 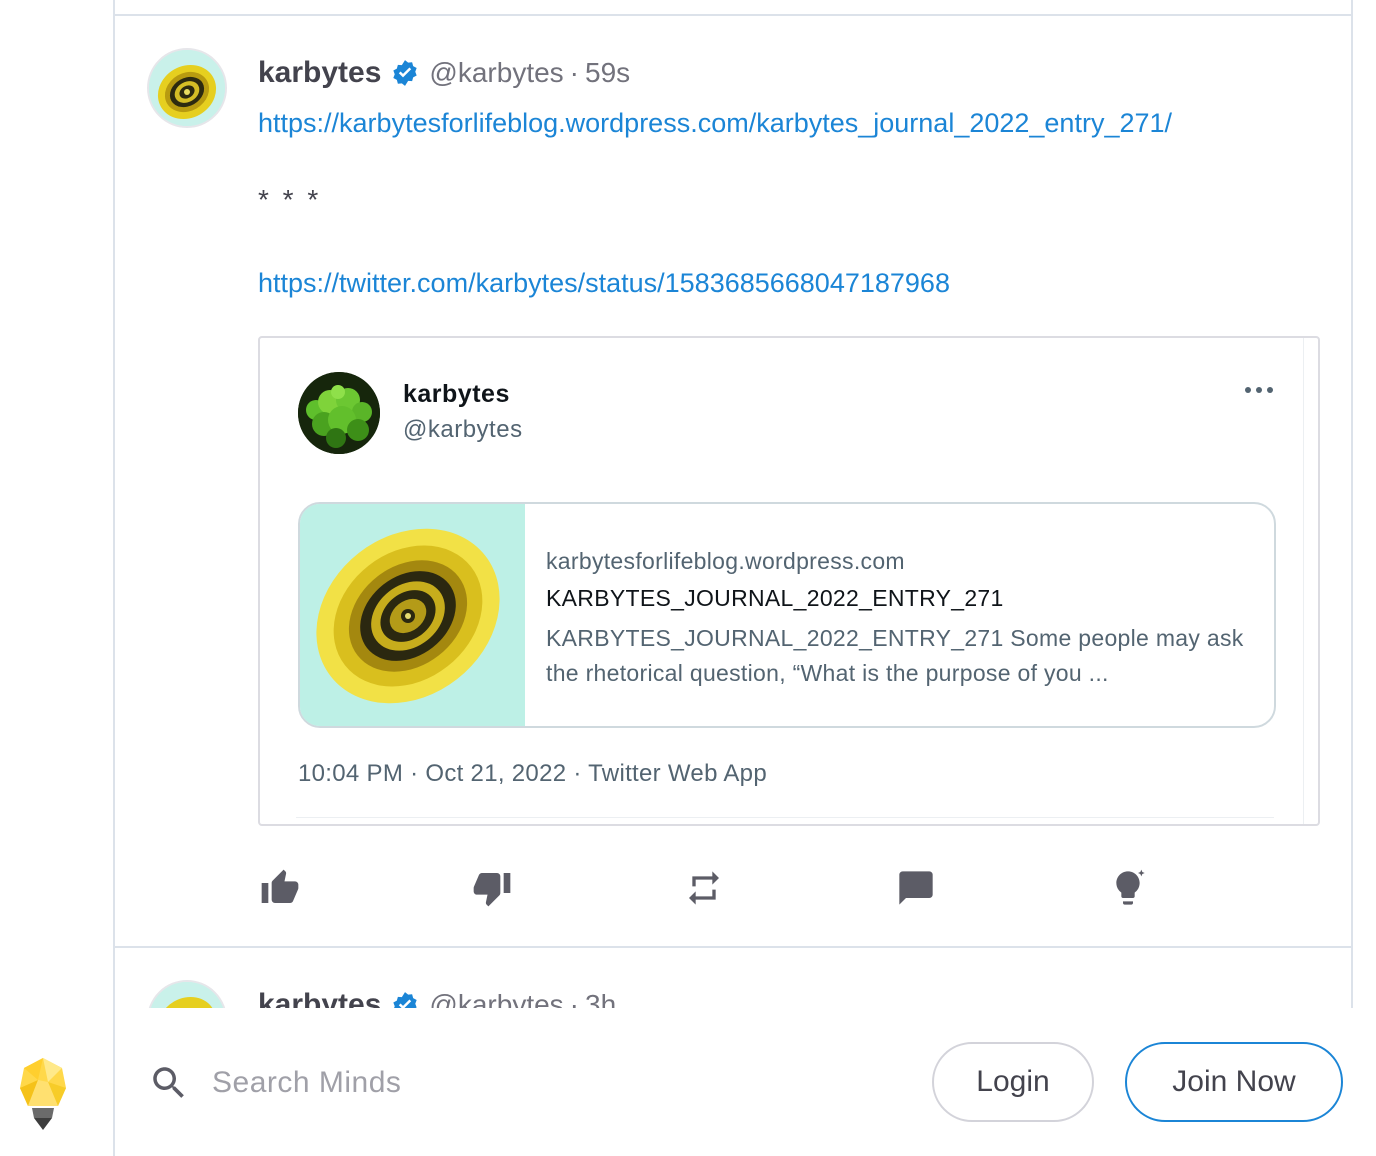 I want to click on search-icon, so click(x=168, y=1082).